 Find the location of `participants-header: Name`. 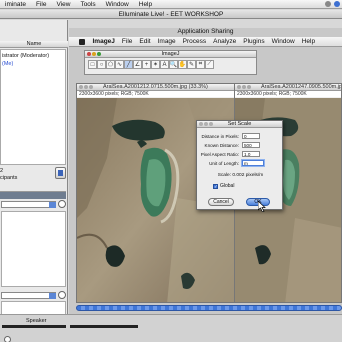

participants-header: Name is located at coordinates (34, 44).